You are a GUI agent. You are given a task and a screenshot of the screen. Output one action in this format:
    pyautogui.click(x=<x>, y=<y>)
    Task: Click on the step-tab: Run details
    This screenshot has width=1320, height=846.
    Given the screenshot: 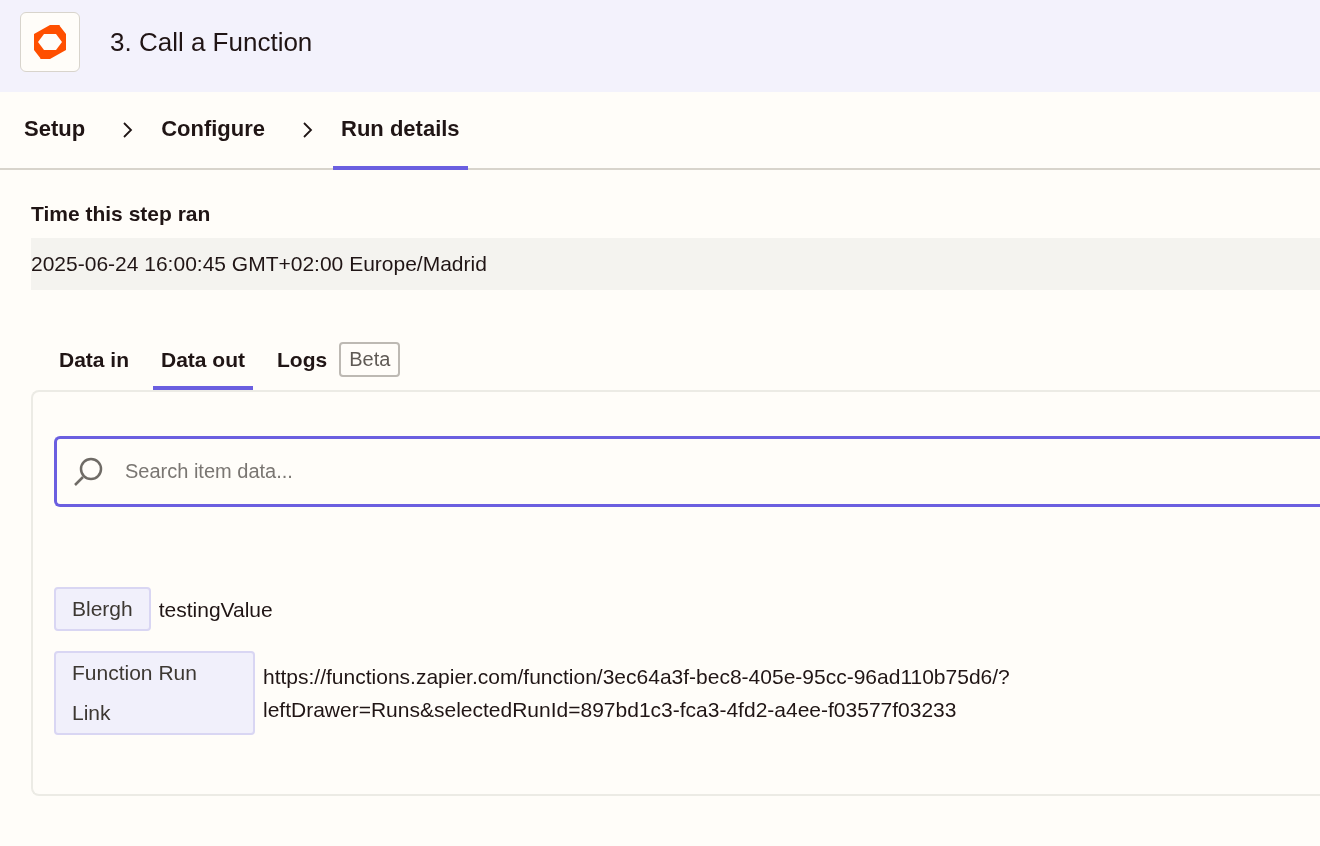 What is the action you would take?
    pyautogui.click(x=400, y=131)
    